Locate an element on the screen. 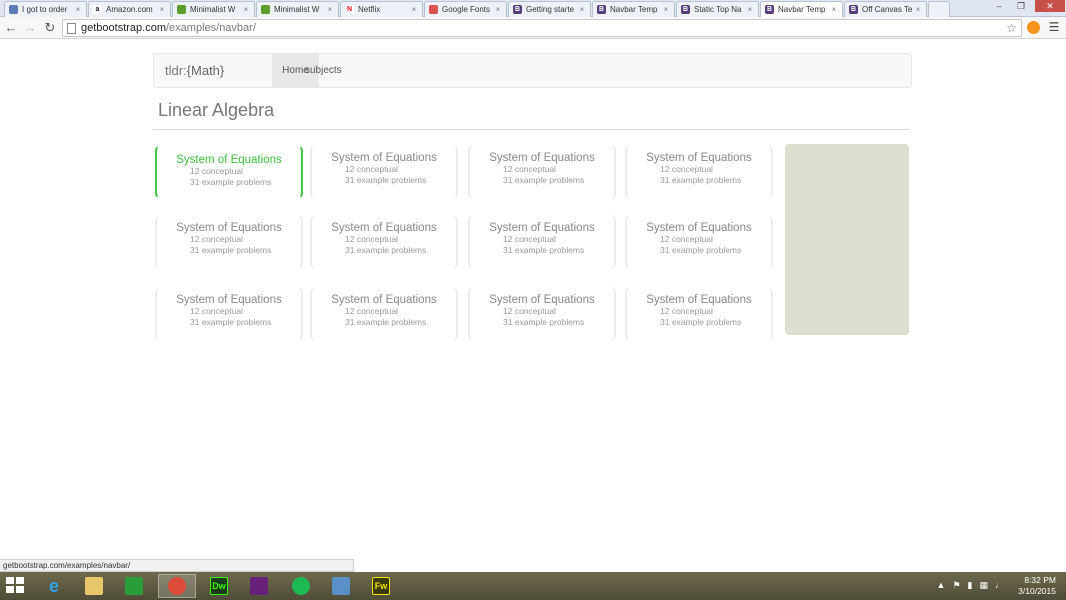  browser-tab-label: Google Fonts is located at coordinates (466, 9).